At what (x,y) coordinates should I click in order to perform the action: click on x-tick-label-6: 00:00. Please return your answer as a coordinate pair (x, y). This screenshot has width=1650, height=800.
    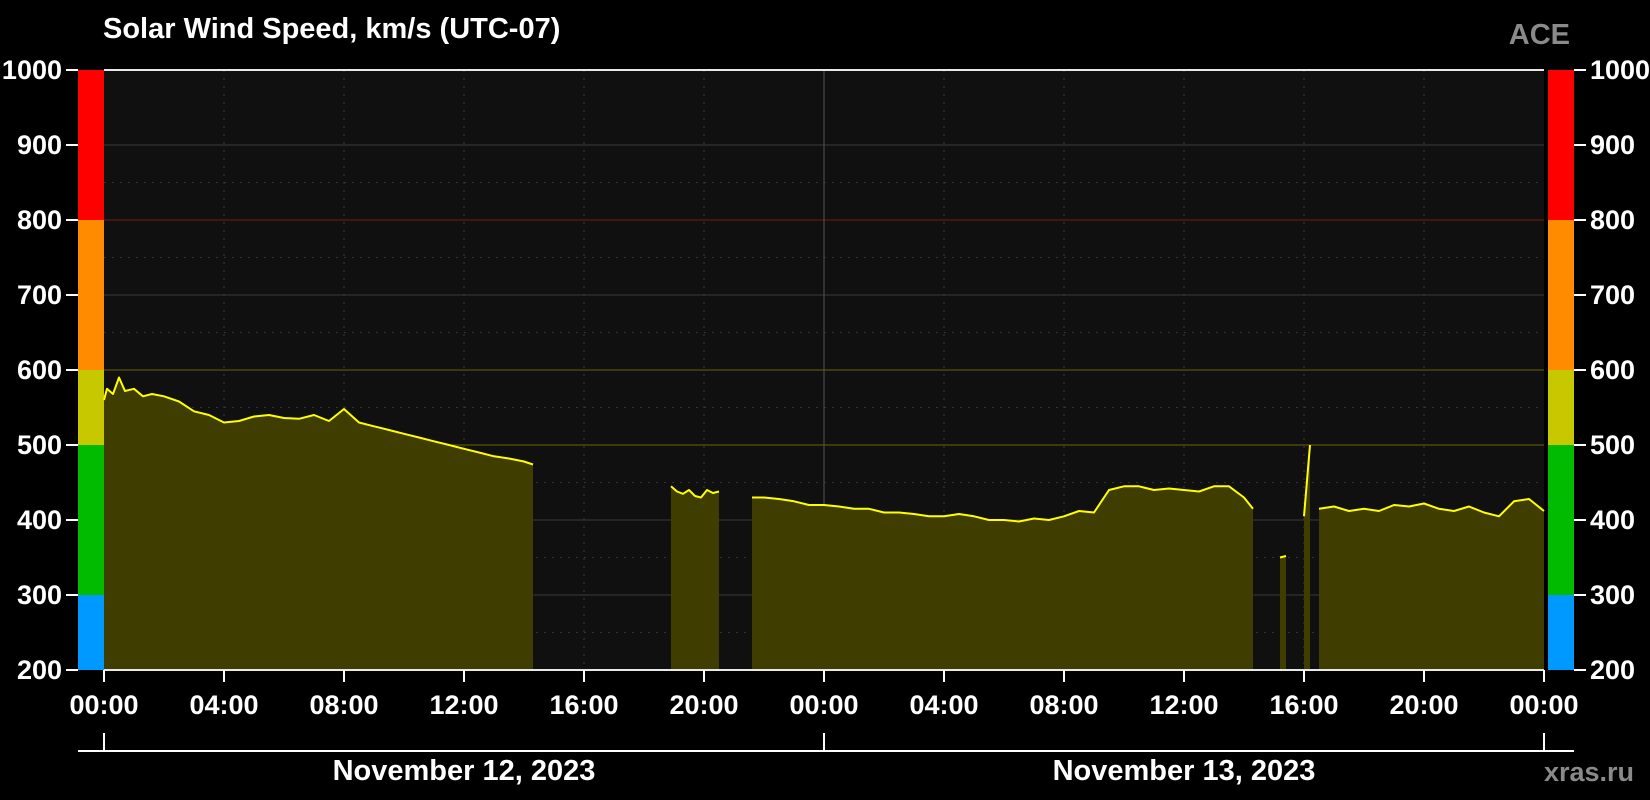
    Looking at the image, I should click on (823, 705).